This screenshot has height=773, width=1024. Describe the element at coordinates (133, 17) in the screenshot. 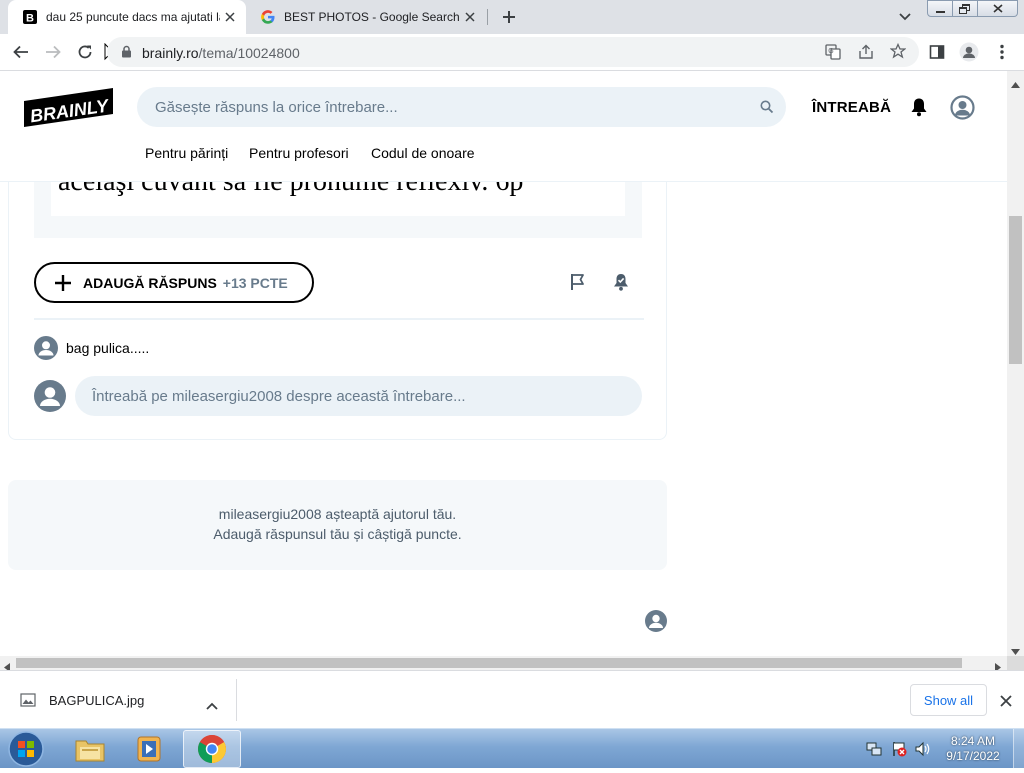

I see `tab-title: dau 25 puncute dacs ma ajutati la` at that location.